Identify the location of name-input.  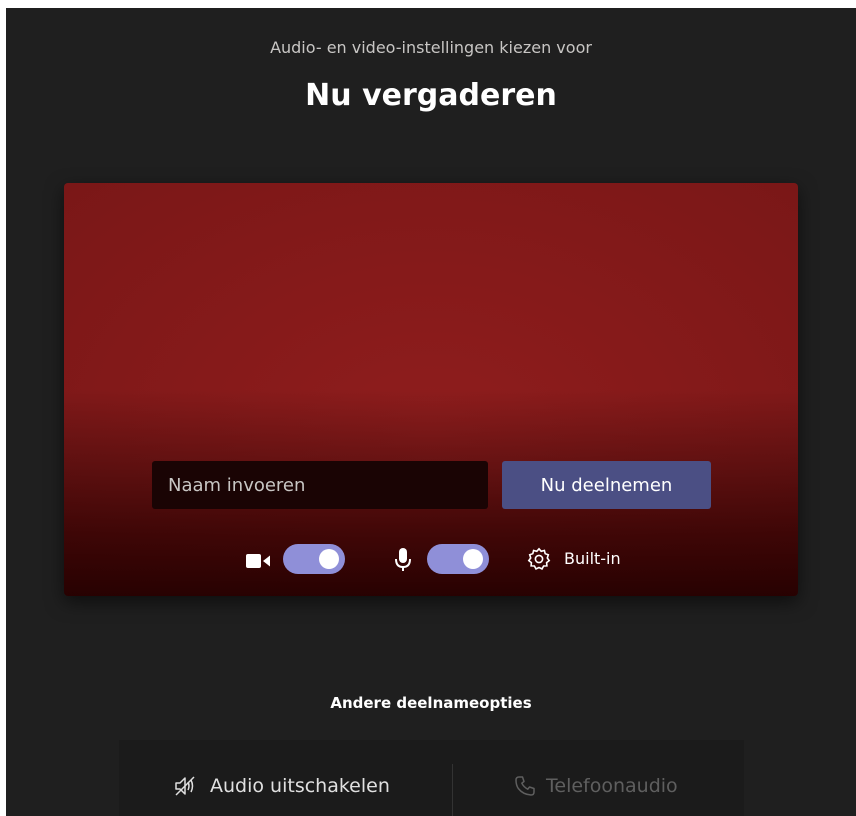
(320, 485).